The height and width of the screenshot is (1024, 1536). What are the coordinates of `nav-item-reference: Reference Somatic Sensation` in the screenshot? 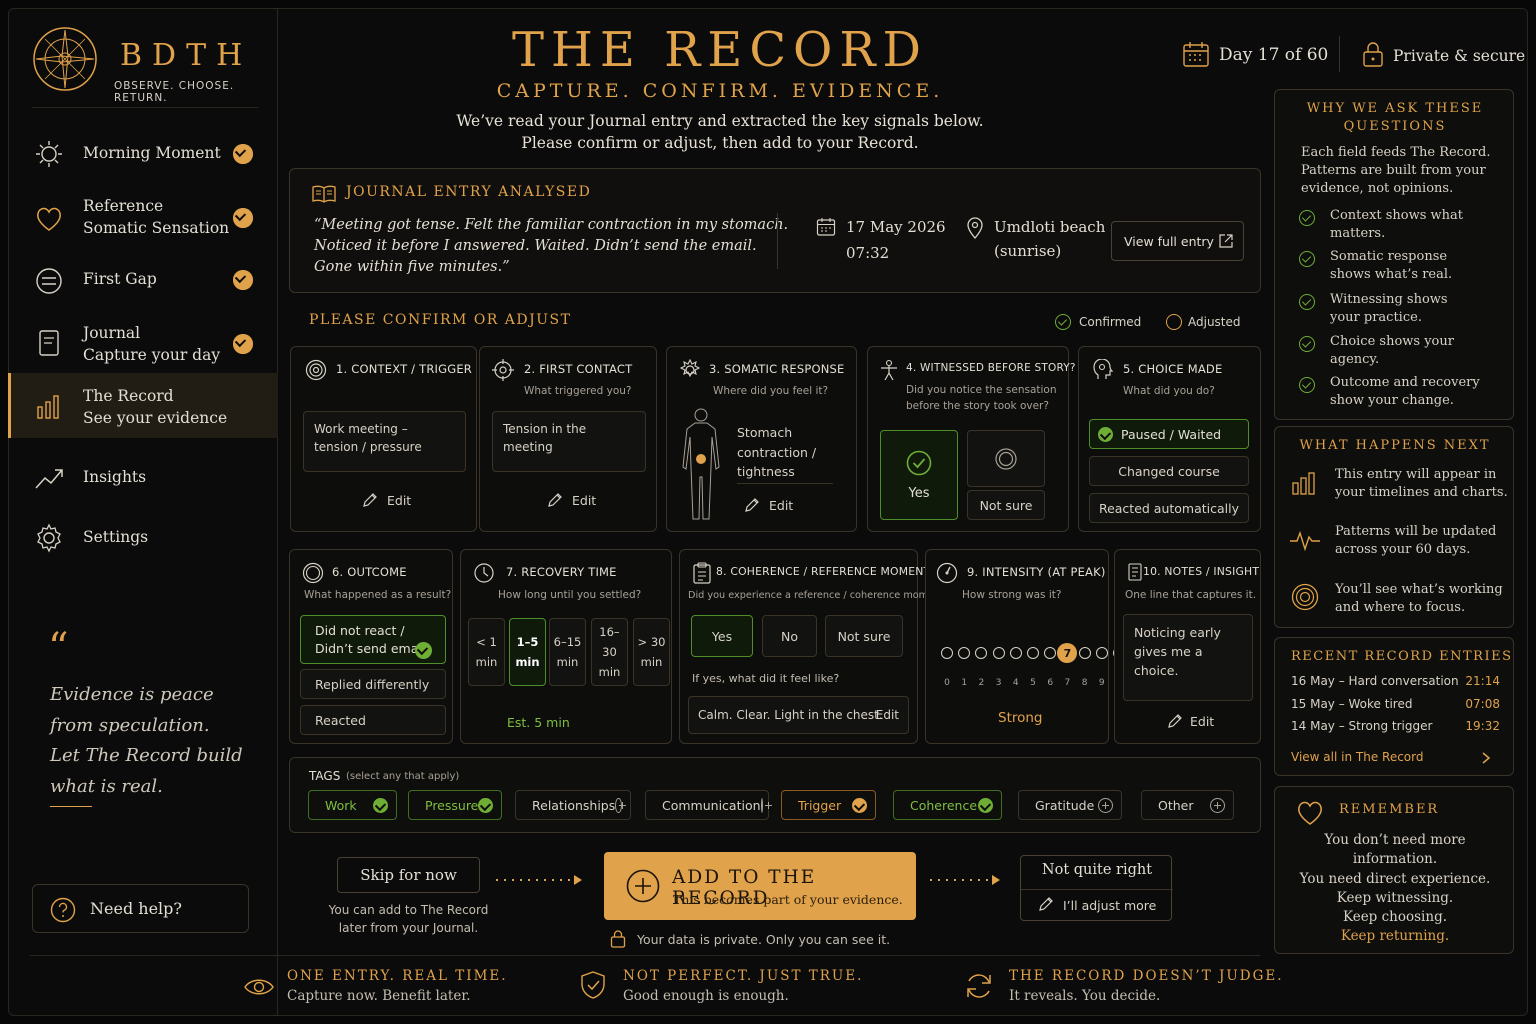 It's located at (143, 218).